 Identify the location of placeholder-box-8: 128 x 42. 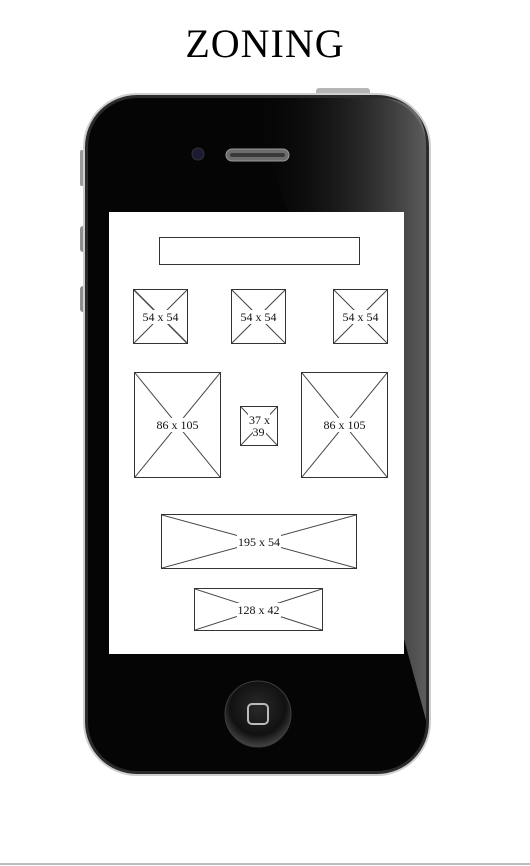
(258, 609).